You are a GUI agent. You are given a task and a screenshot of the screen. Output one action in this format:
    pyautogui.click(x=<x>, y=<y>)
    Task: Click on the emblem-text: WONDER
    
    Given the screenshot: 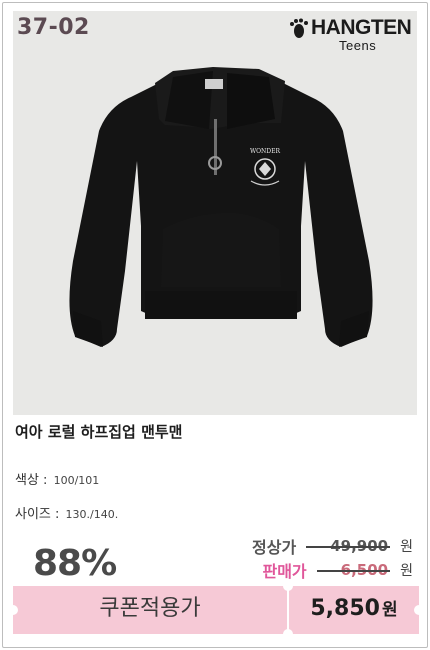 What is the action you would take?
    pyautogui.click(x=265, y=151)
    